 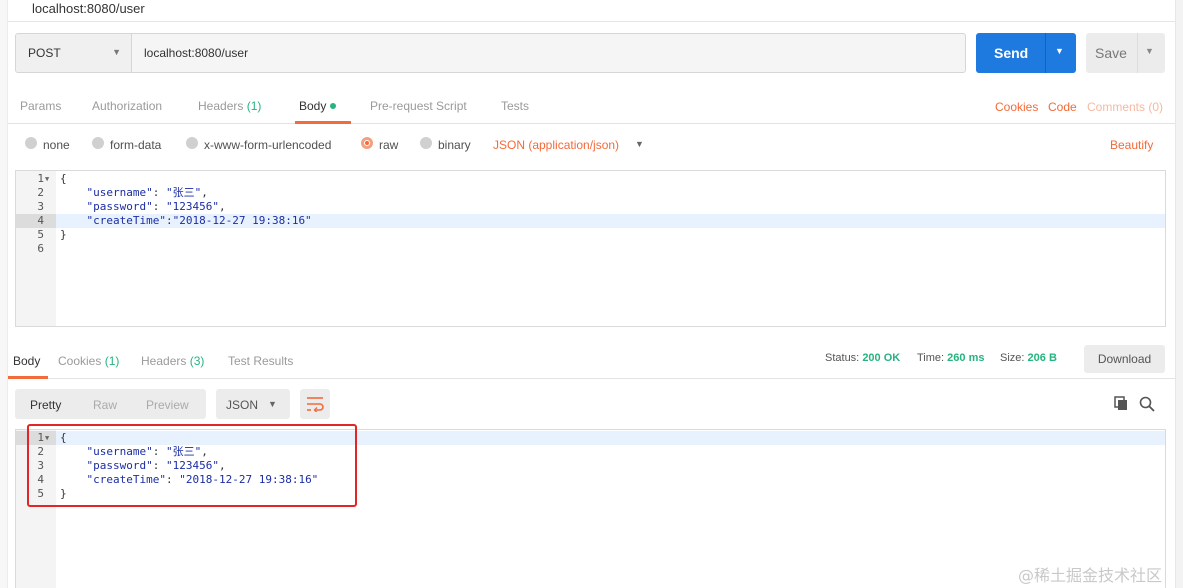 What do you see at coordinates (40, 206) in the screenshot?
I see `line-number: 3` at bounding box center [40, 206].